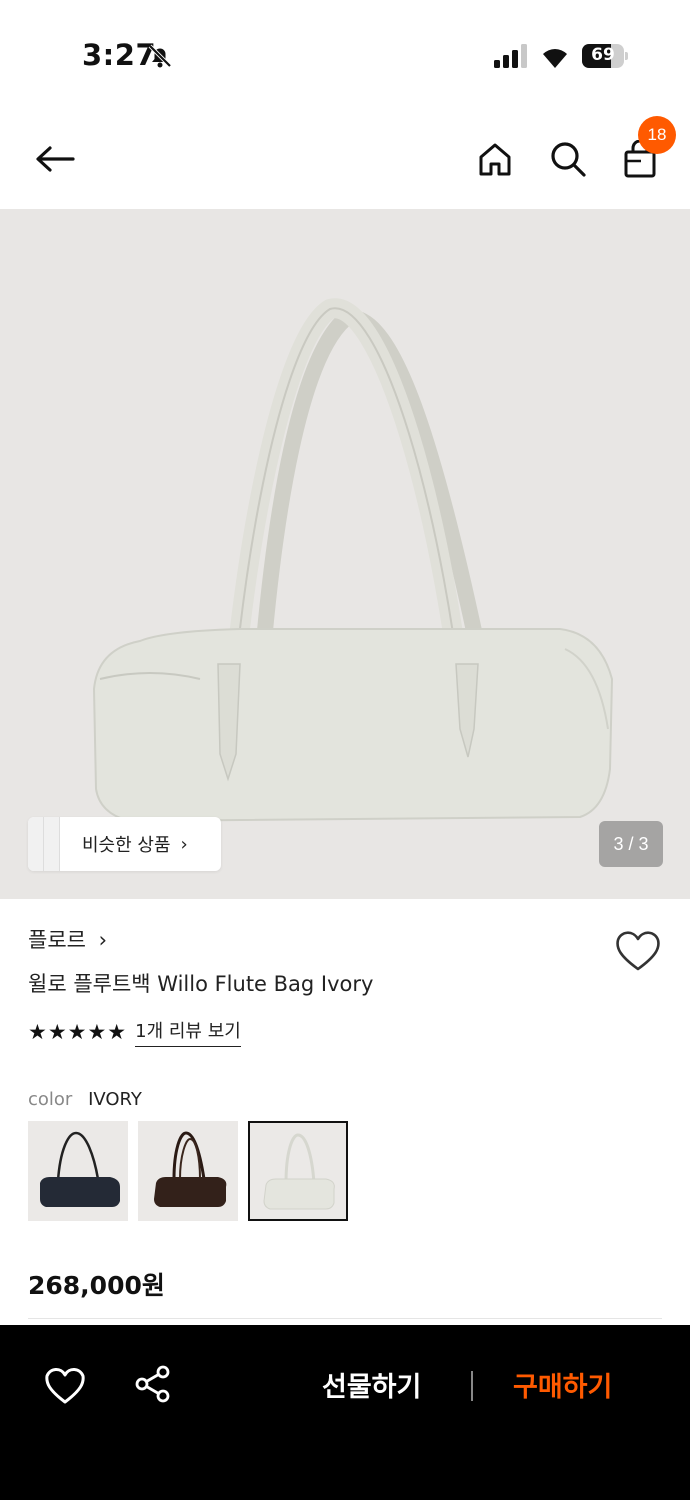  I want to click on review-link: 1개 리뷰 보기, so click(188, 1032).